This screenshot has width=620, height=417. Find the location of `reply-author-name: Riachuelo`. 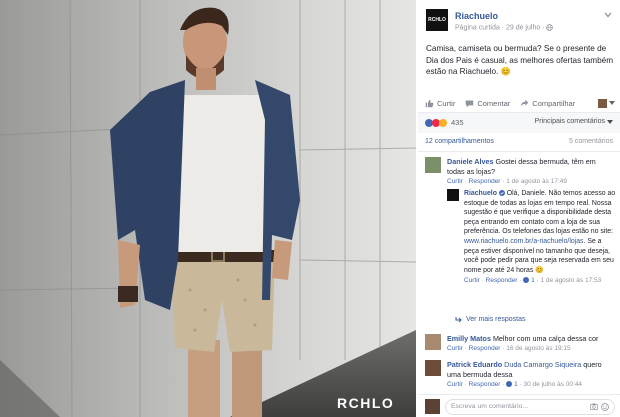

reply-author-name: Riachuelo is located at coordinates (480, 193).